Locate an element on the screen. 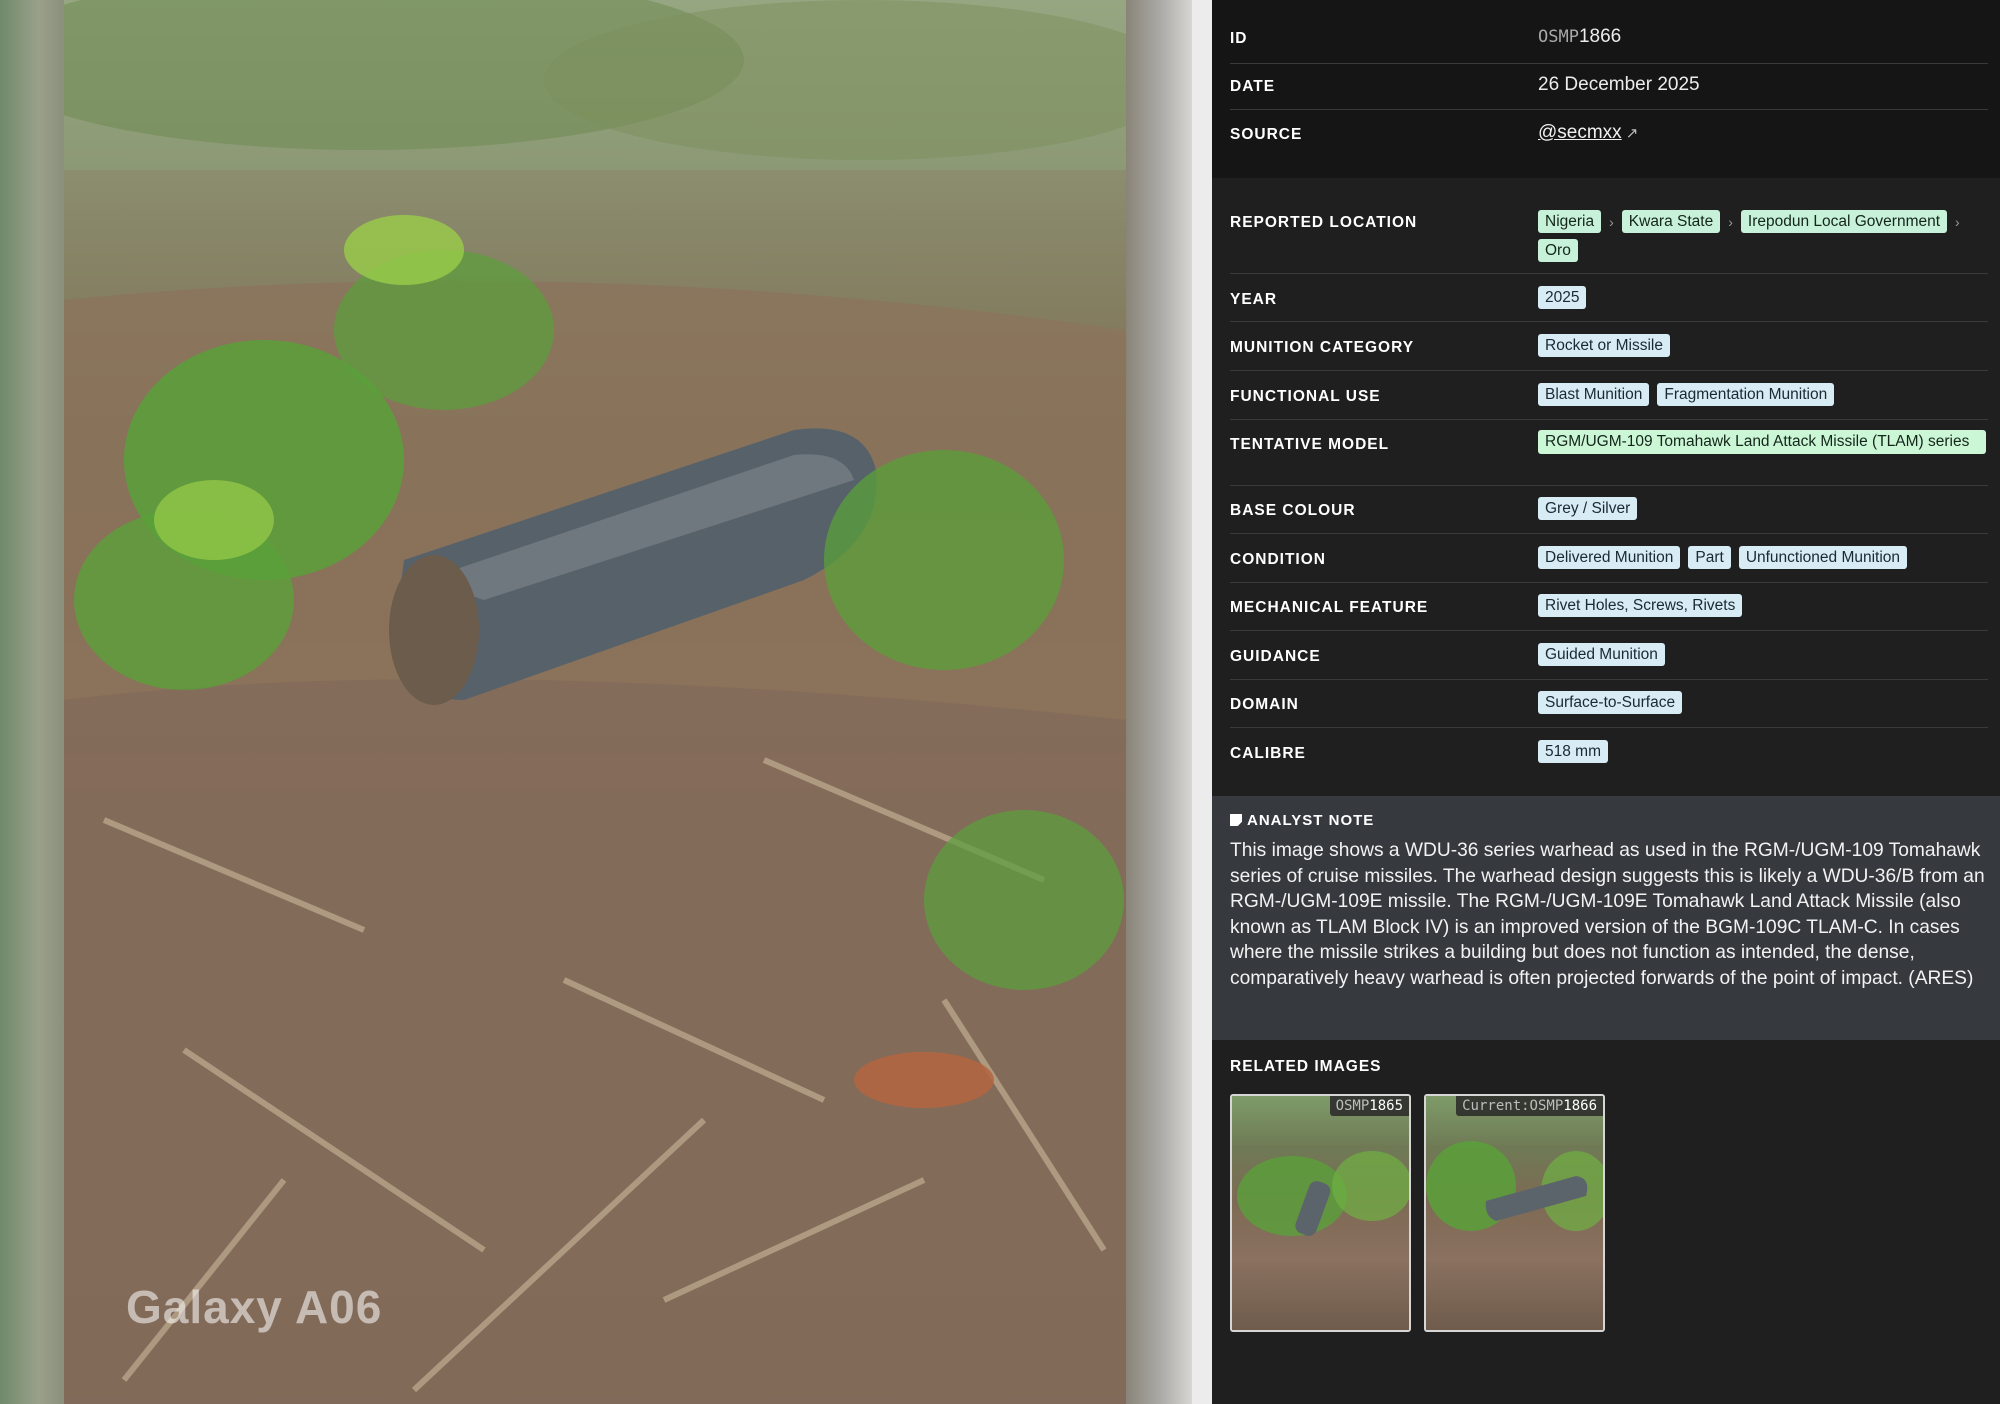 The height and width of the screenshot is (1404, 2000). category-tag: Rocket or Missile is located at coordinates (1604, 345).